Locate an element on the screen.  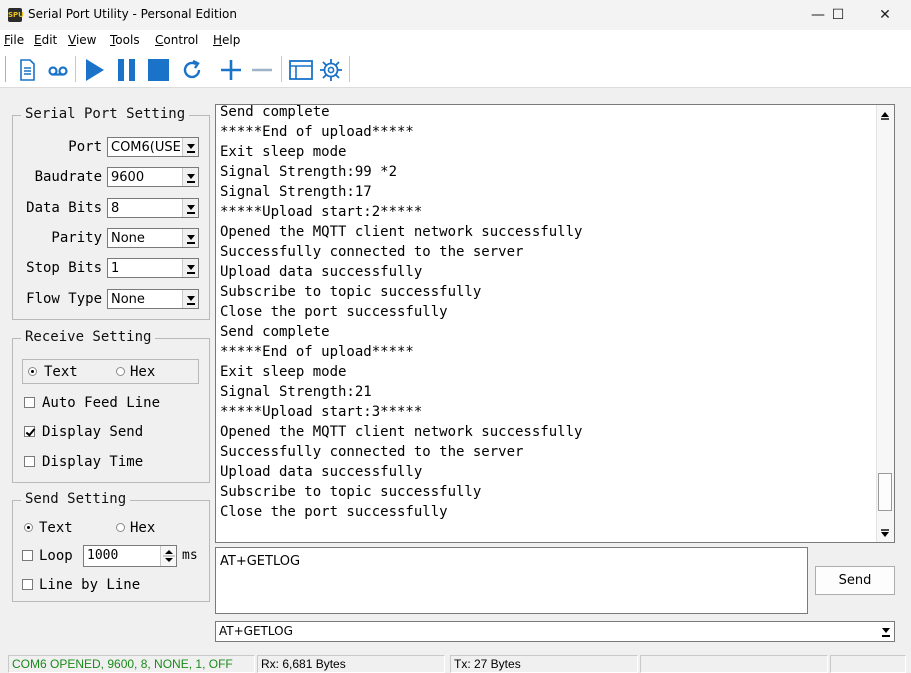
scrollbar-thumb is located at coordinates (885, 492).